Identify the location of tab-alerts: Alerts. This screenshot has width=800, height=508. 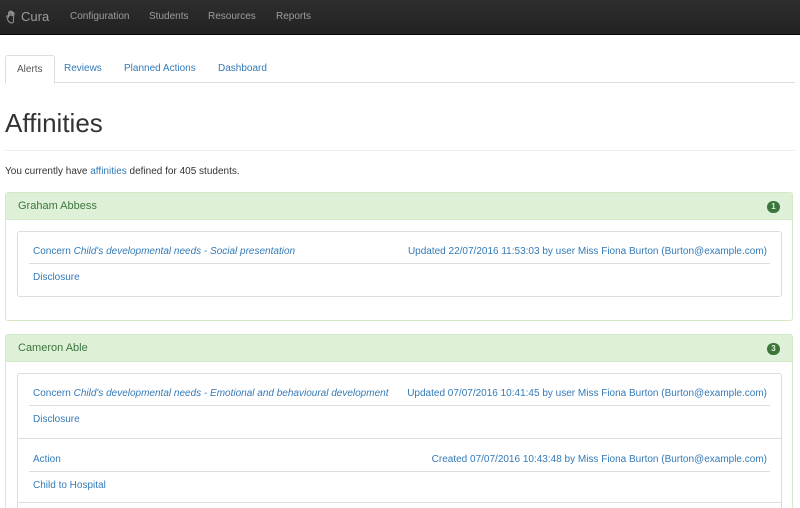
(30, 69).